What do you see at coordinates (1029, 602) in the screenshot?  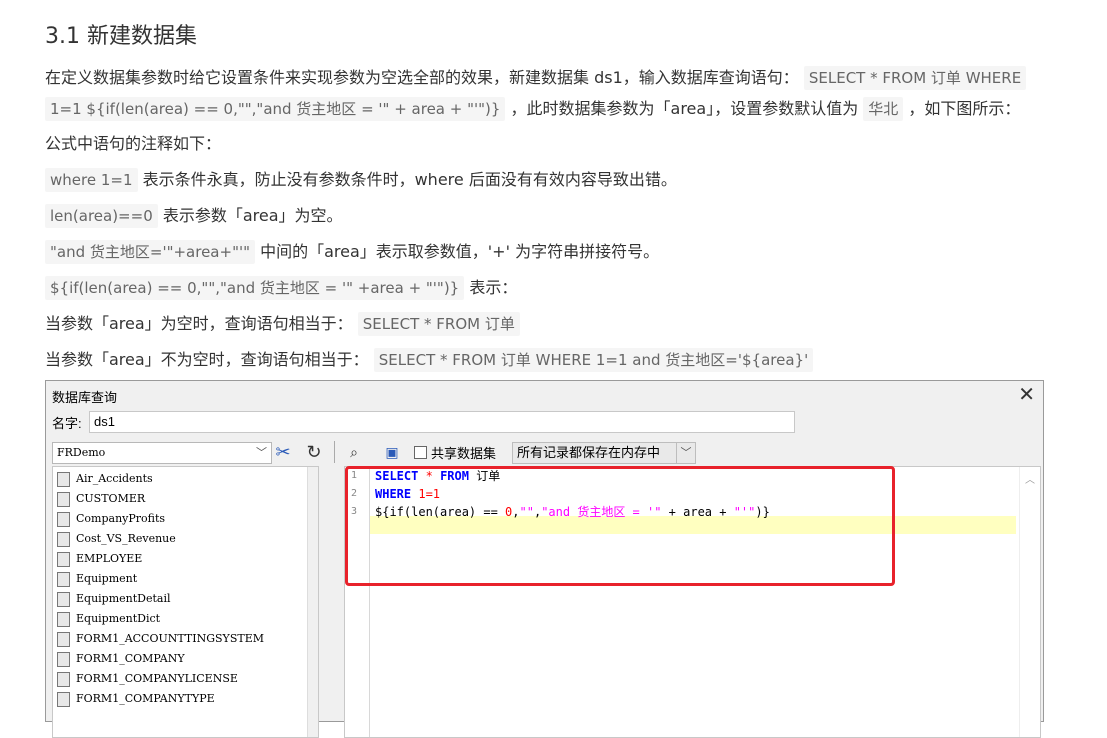 I see `editor-scrollbar: ︿` at bounding box center [1029, 602].